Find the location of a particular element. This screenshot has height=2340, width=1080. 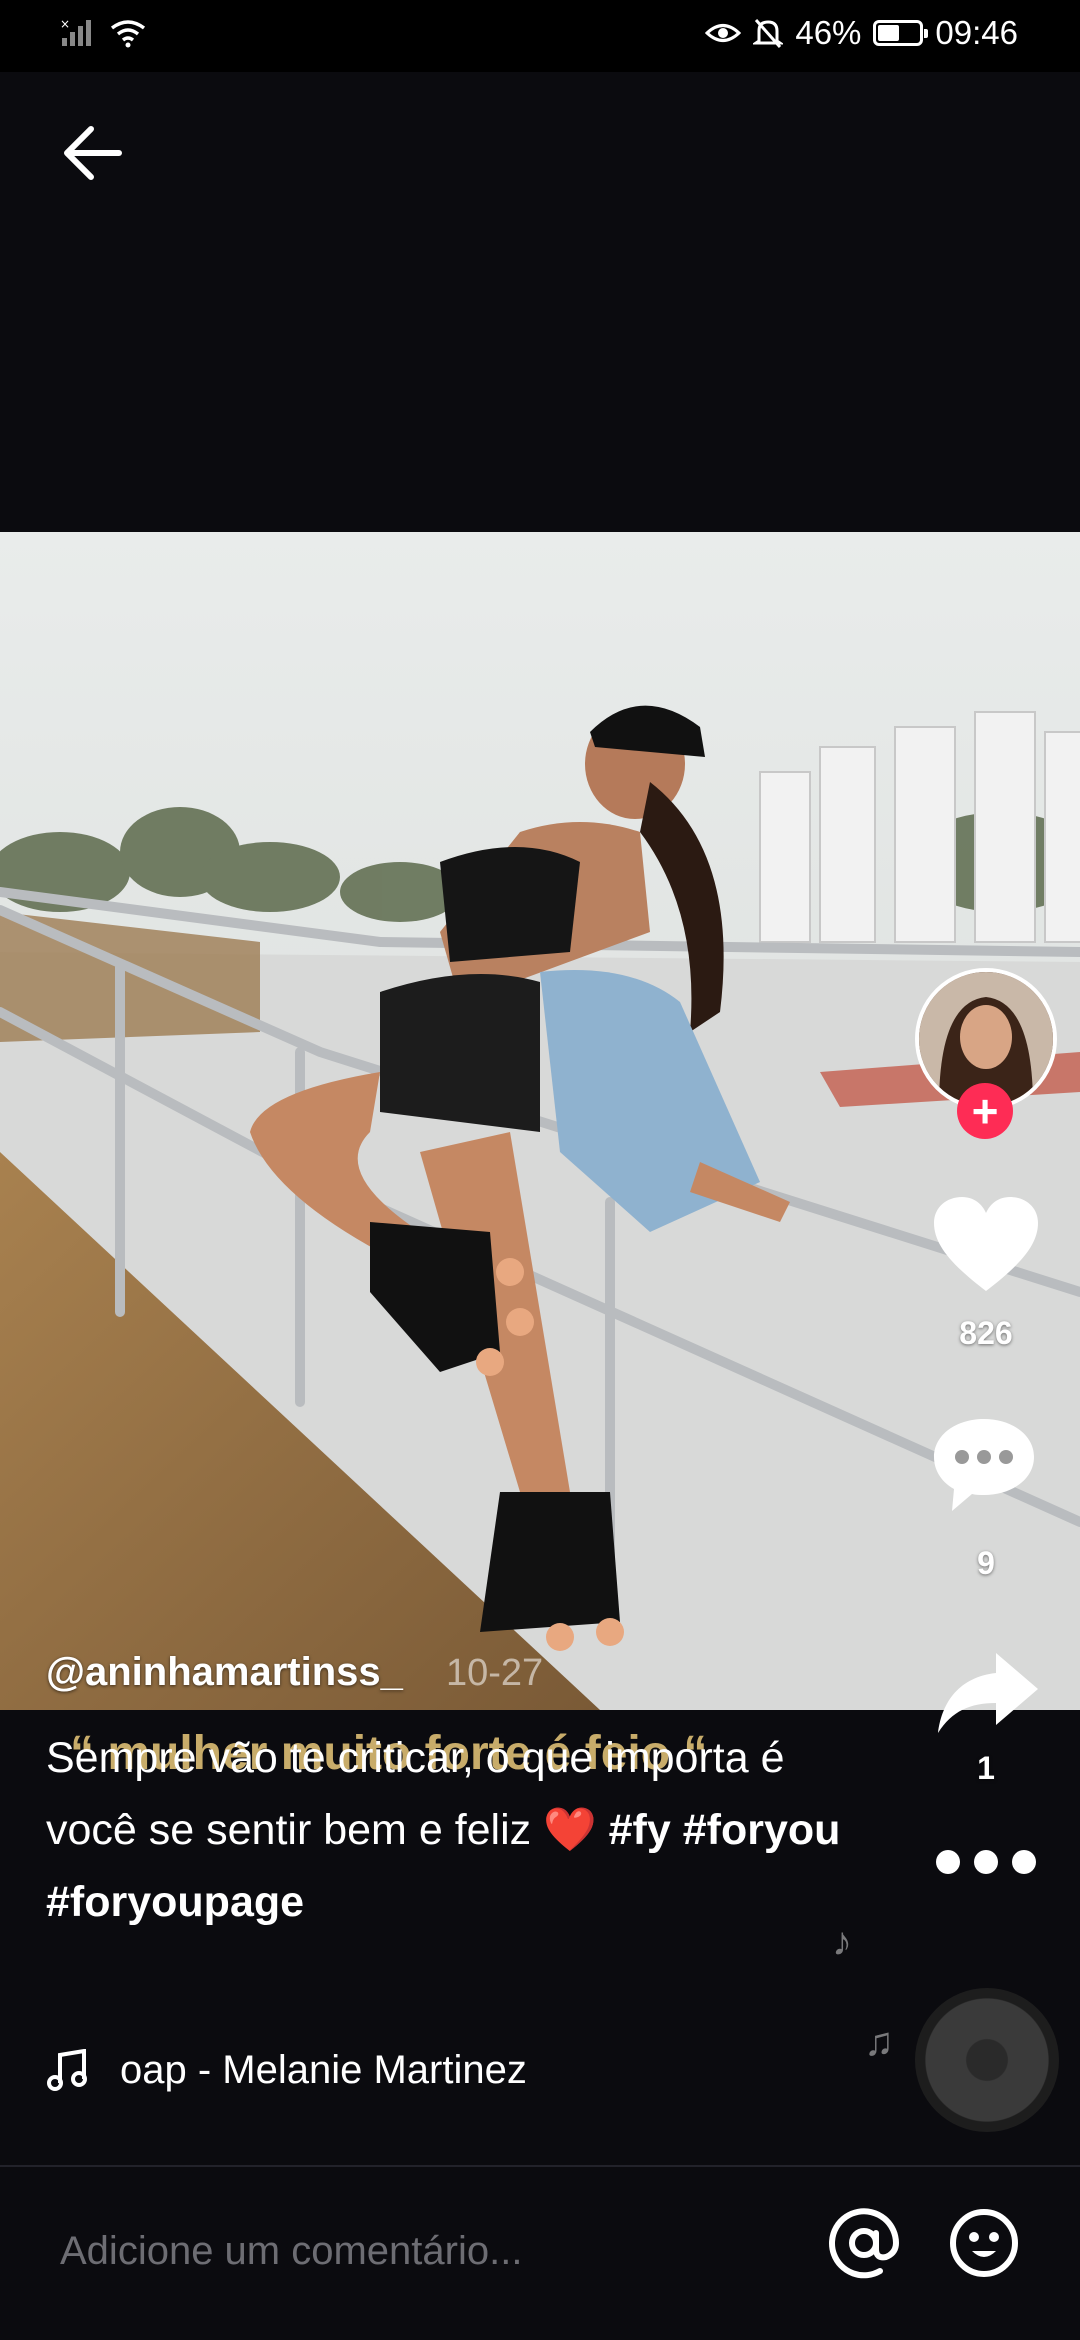

like-button is located at coordinates (986, 1245).